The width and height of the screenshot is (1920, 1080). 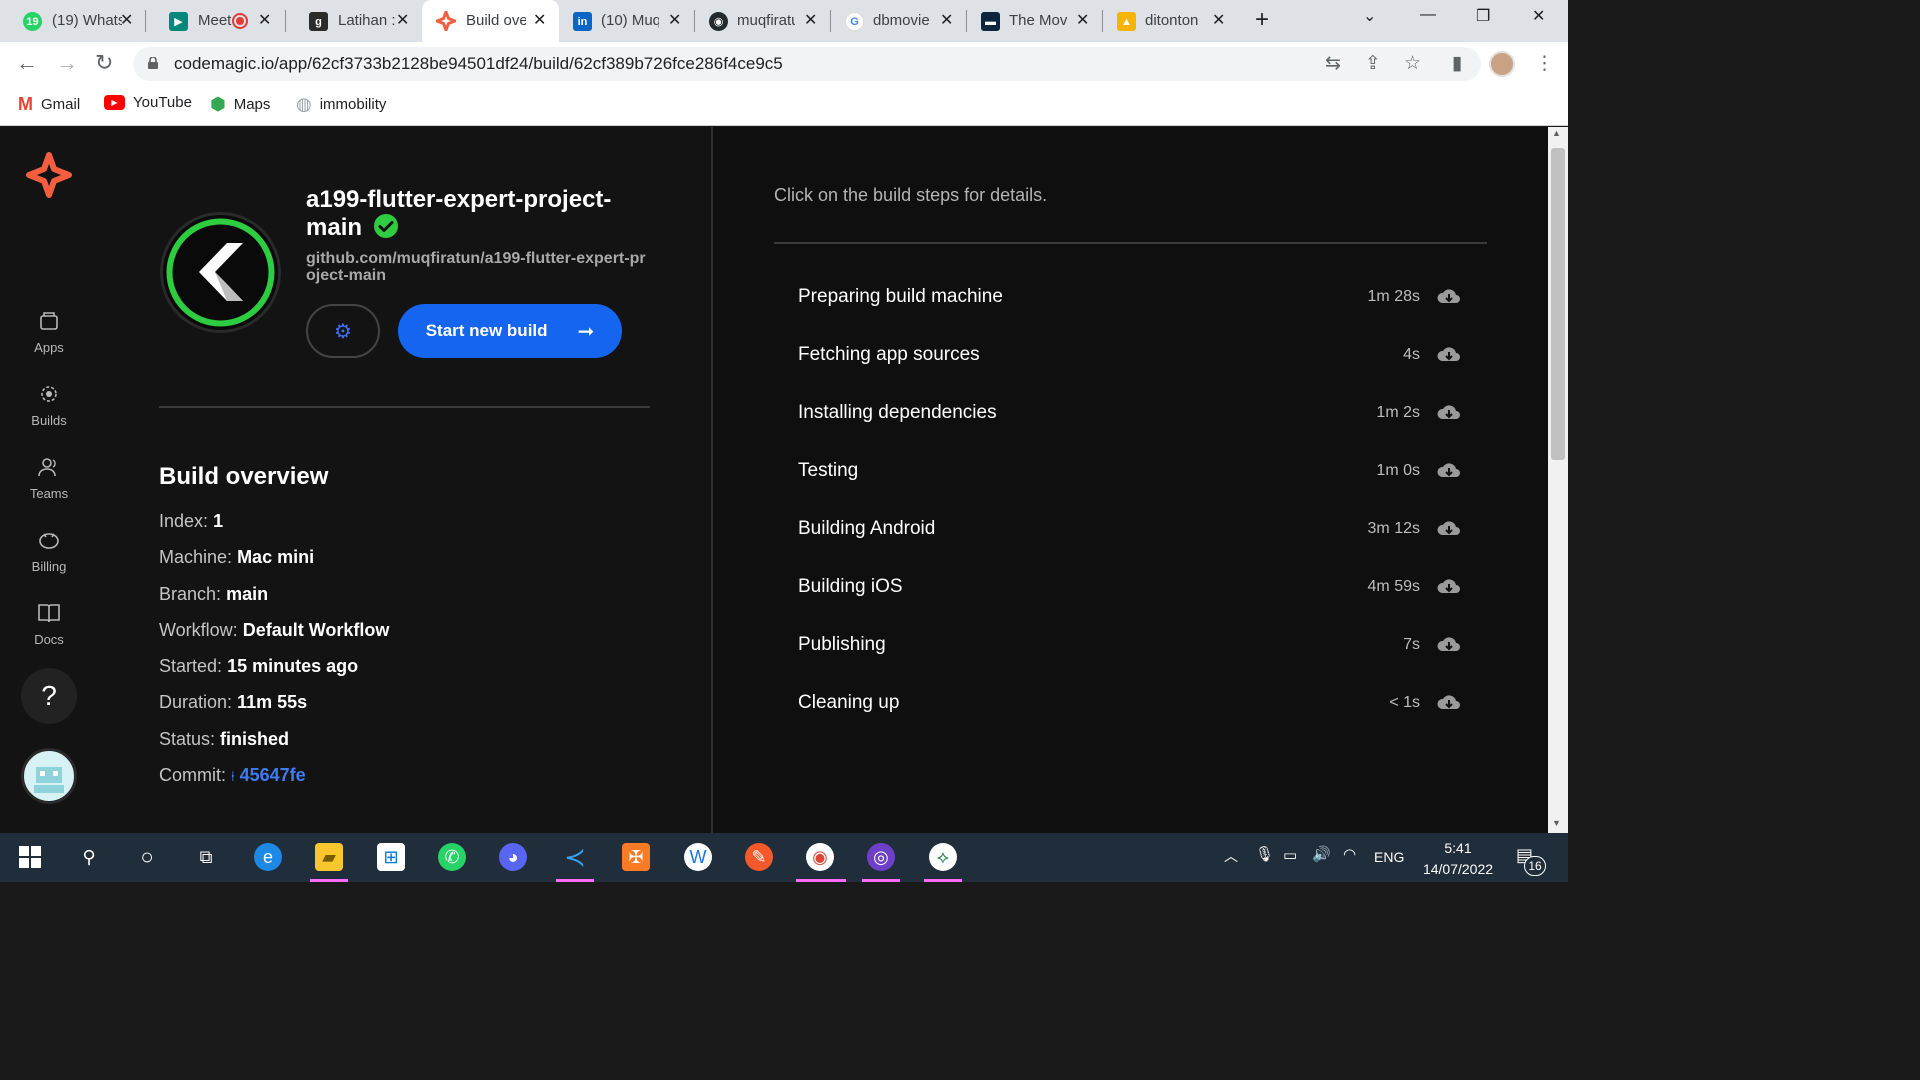 I want to click on star-icon: ☆, so click(x=1412, y=63).